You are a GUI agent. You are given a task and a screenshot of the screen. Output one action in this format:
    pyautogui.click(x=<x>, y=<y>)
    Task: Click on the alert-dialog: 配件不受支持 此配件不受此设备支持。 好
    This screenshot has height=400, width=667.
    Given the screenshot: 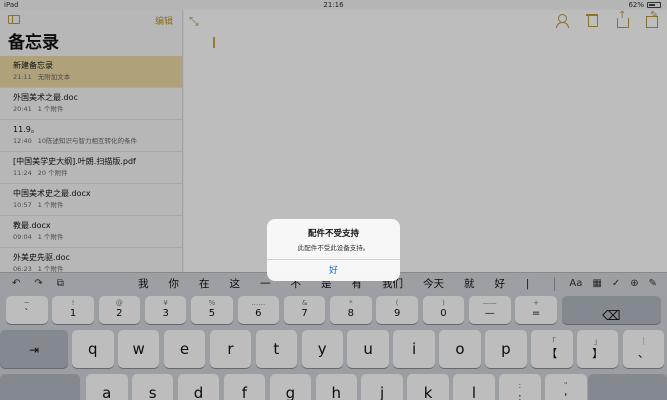 What is the action you would take?
    pyautogui.click(x=333, y=250)
    